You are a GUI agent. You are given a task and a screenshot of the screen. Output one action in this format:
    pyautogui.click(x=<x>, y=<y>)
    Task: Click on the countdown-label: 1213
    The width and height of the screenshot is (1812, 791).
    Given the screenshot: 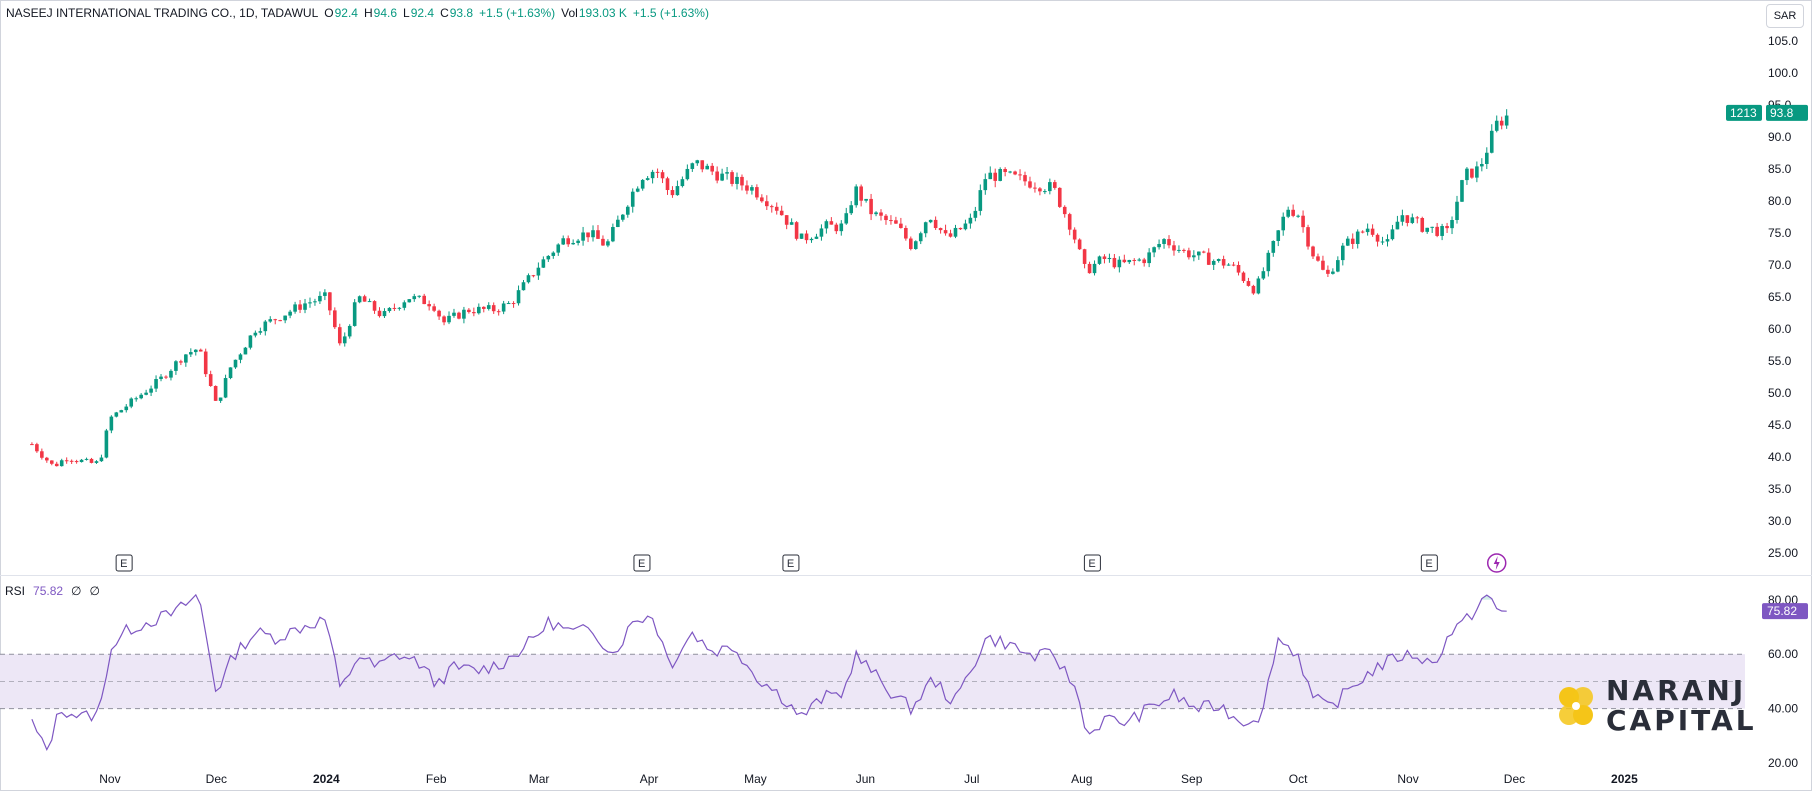 What is the action you would take?
    pyautogui.click(x=1743, y=113)
    